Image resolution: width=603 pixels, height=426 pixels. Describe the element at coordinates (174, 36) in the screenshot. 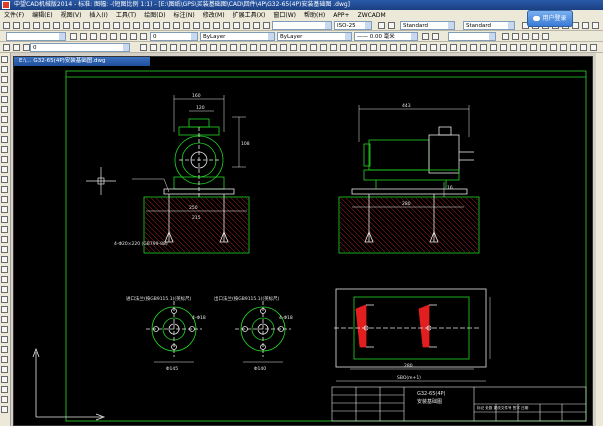

I see `layer-combo: 0` at that location.